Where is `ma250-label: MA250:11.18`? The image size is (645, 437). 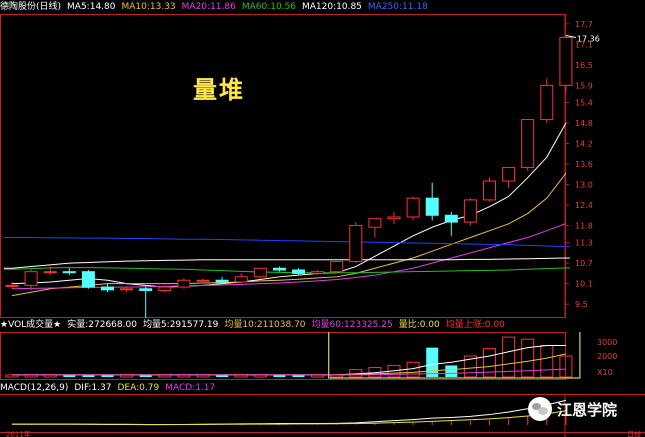
ma250-label: MA250:11.18 is located at coordinates (397, 7).